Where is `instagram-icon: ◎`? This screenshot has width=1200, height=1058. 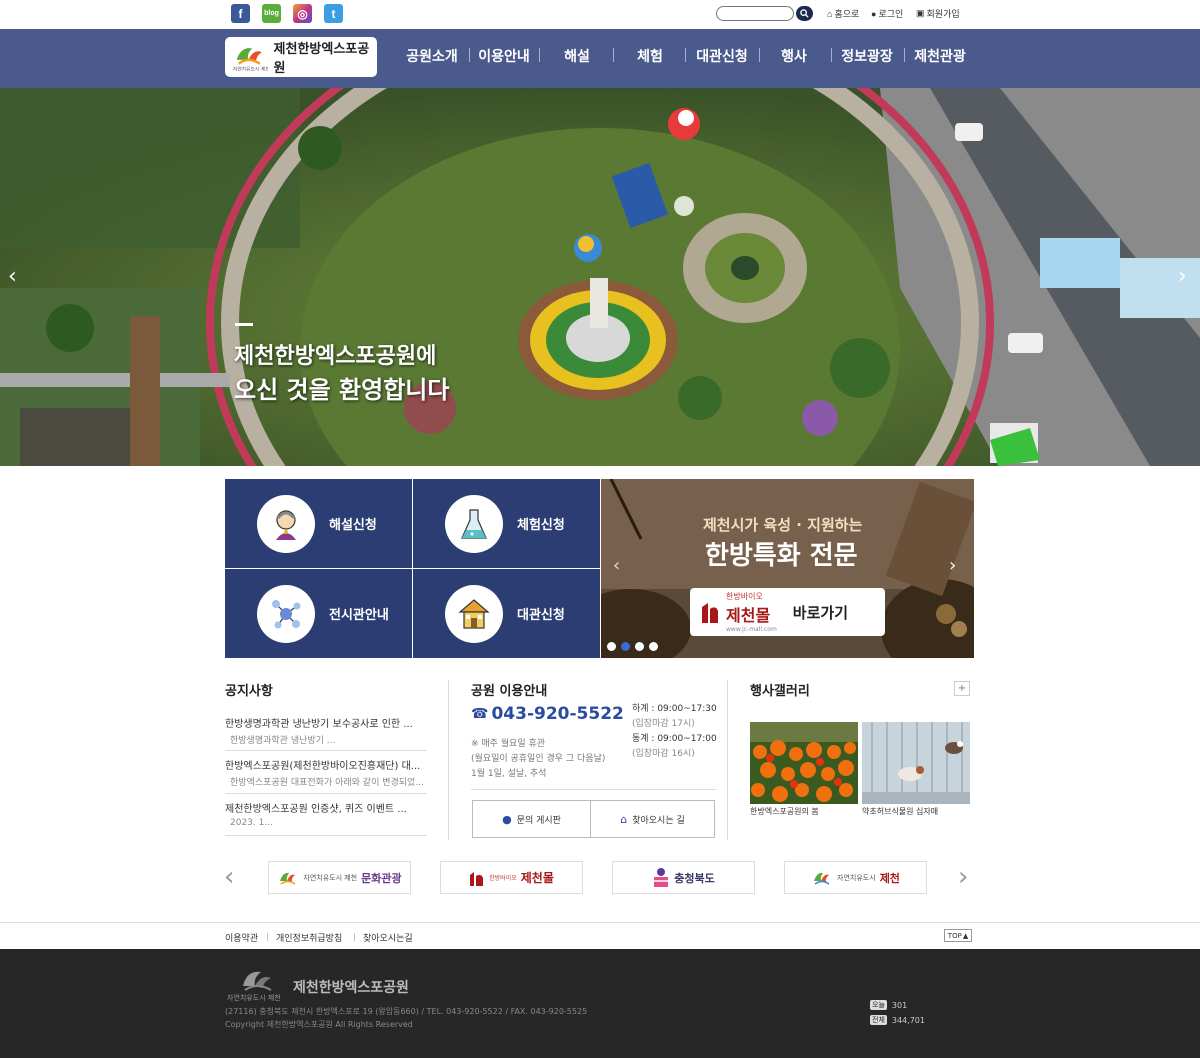 instagram-icon: ◎ is located at coordinates (302, 13).